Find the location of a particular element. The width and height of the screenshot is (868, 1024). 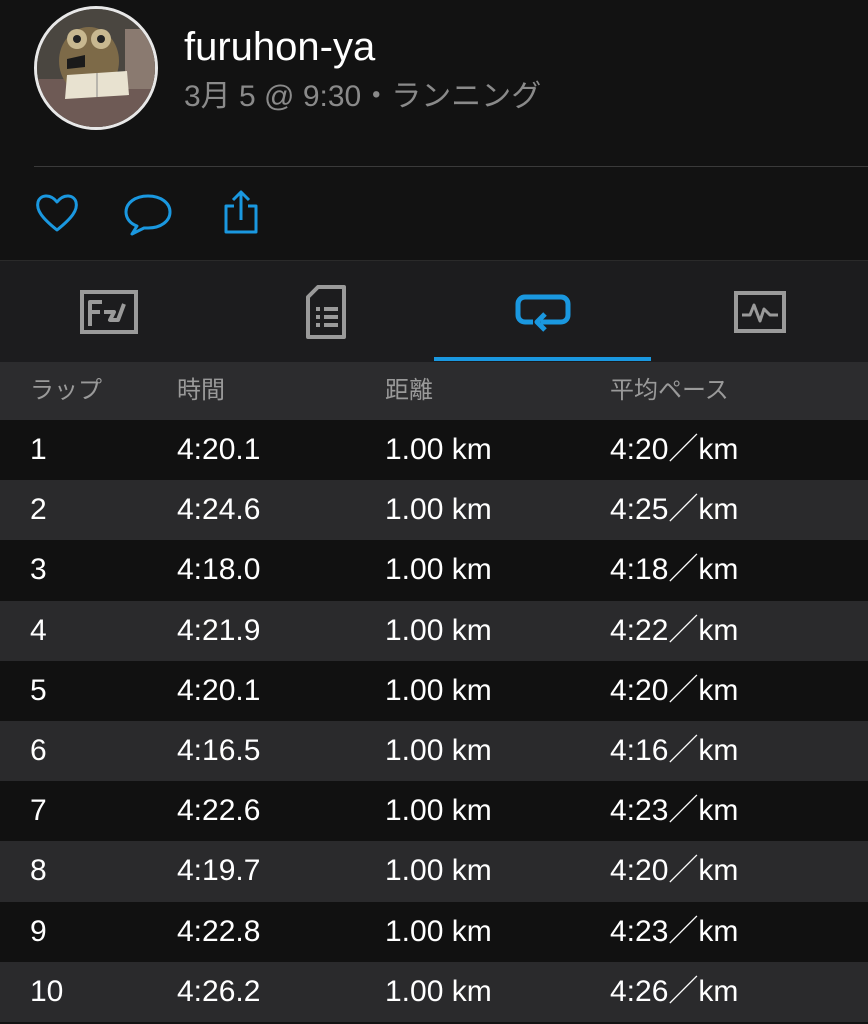

username: furuhon-ya is located at coordinates (279, 47).